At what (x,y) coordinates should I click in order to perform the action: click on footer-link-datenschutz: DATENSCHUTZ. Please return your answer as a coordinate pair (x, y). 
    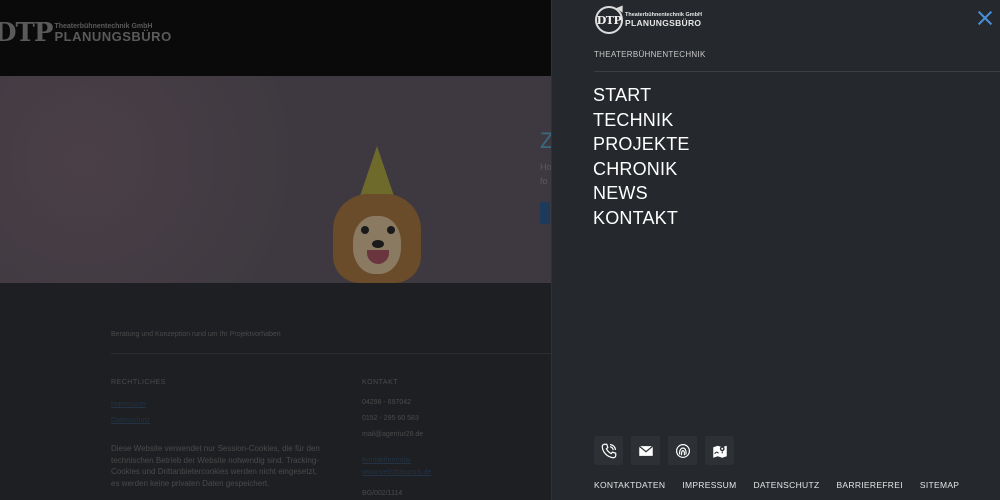
    Looking at the image, I should click on (786, 485).